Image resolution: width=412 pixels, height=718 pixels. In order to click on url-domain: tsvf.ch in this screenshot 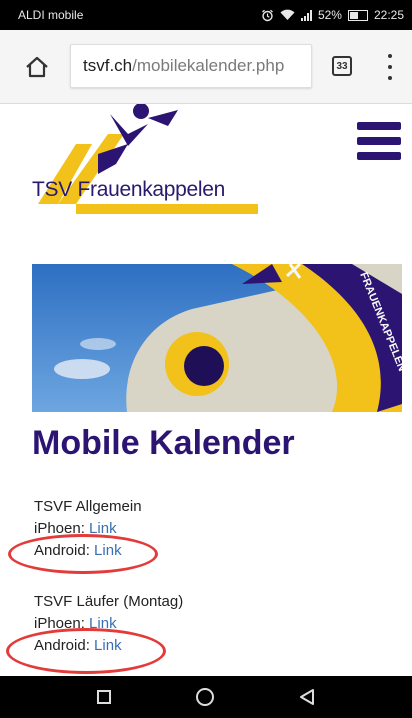, I will do `click(108, 65)`.